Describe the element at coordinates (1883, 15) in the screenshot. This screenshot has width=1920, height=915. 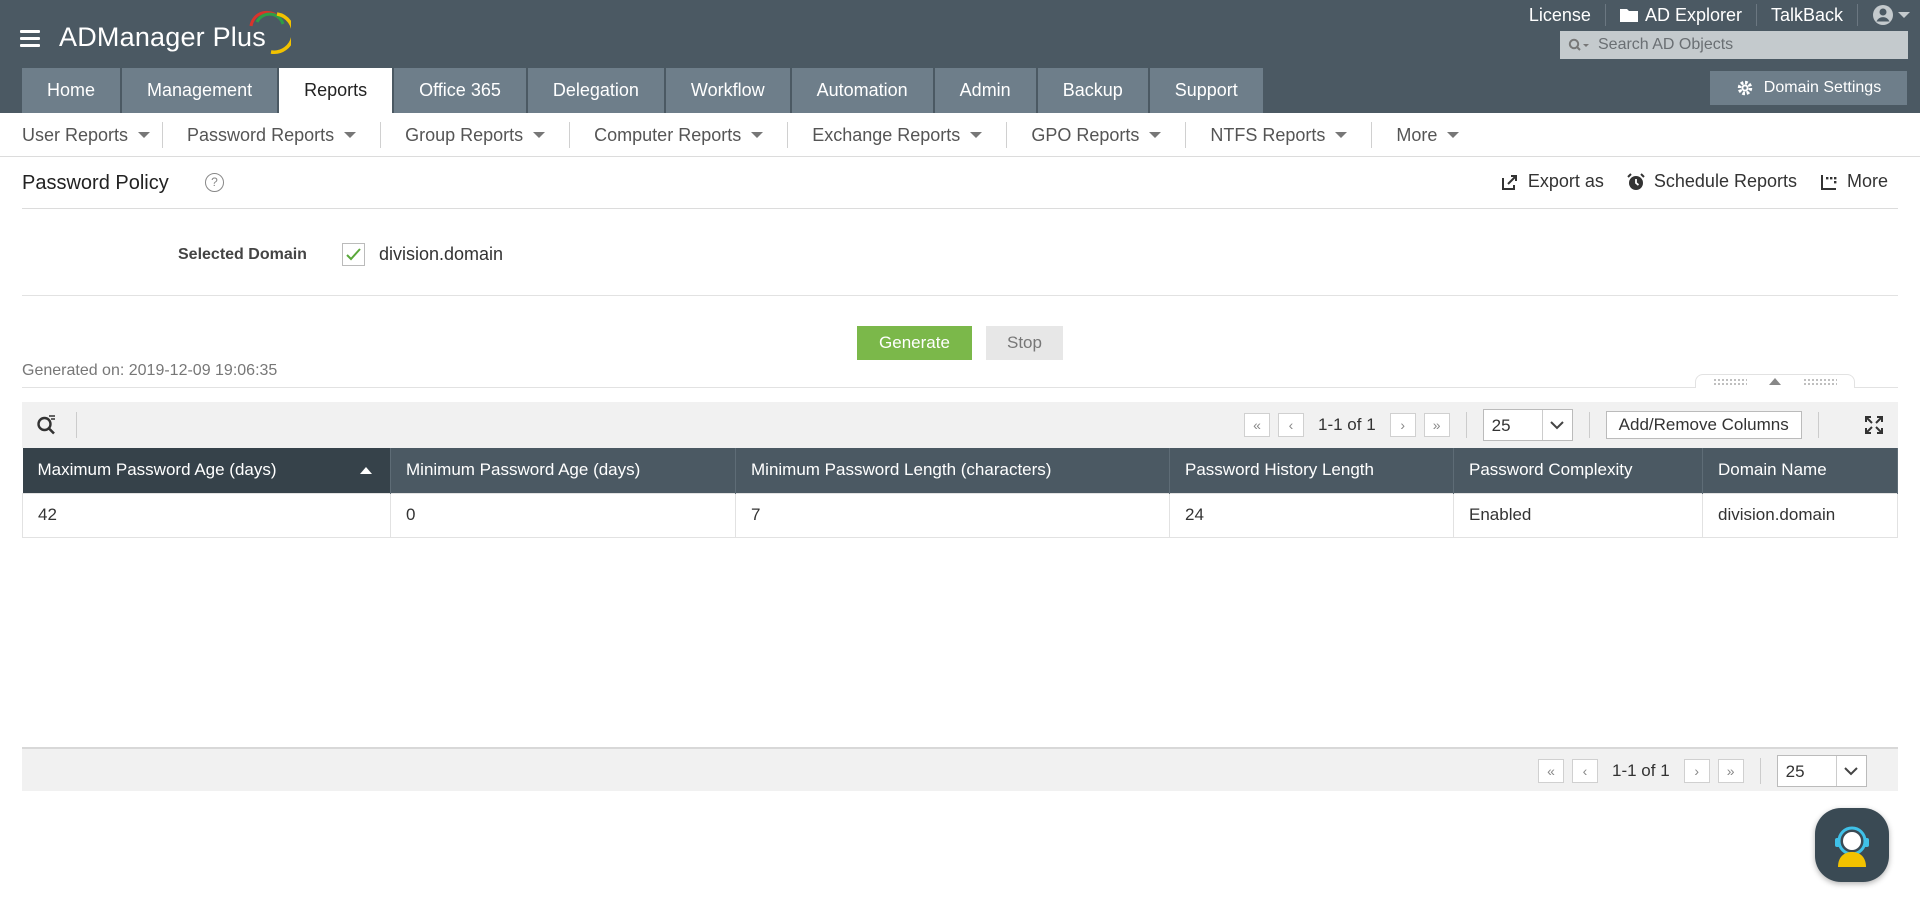
I see `user-avatar-icon` at that location.